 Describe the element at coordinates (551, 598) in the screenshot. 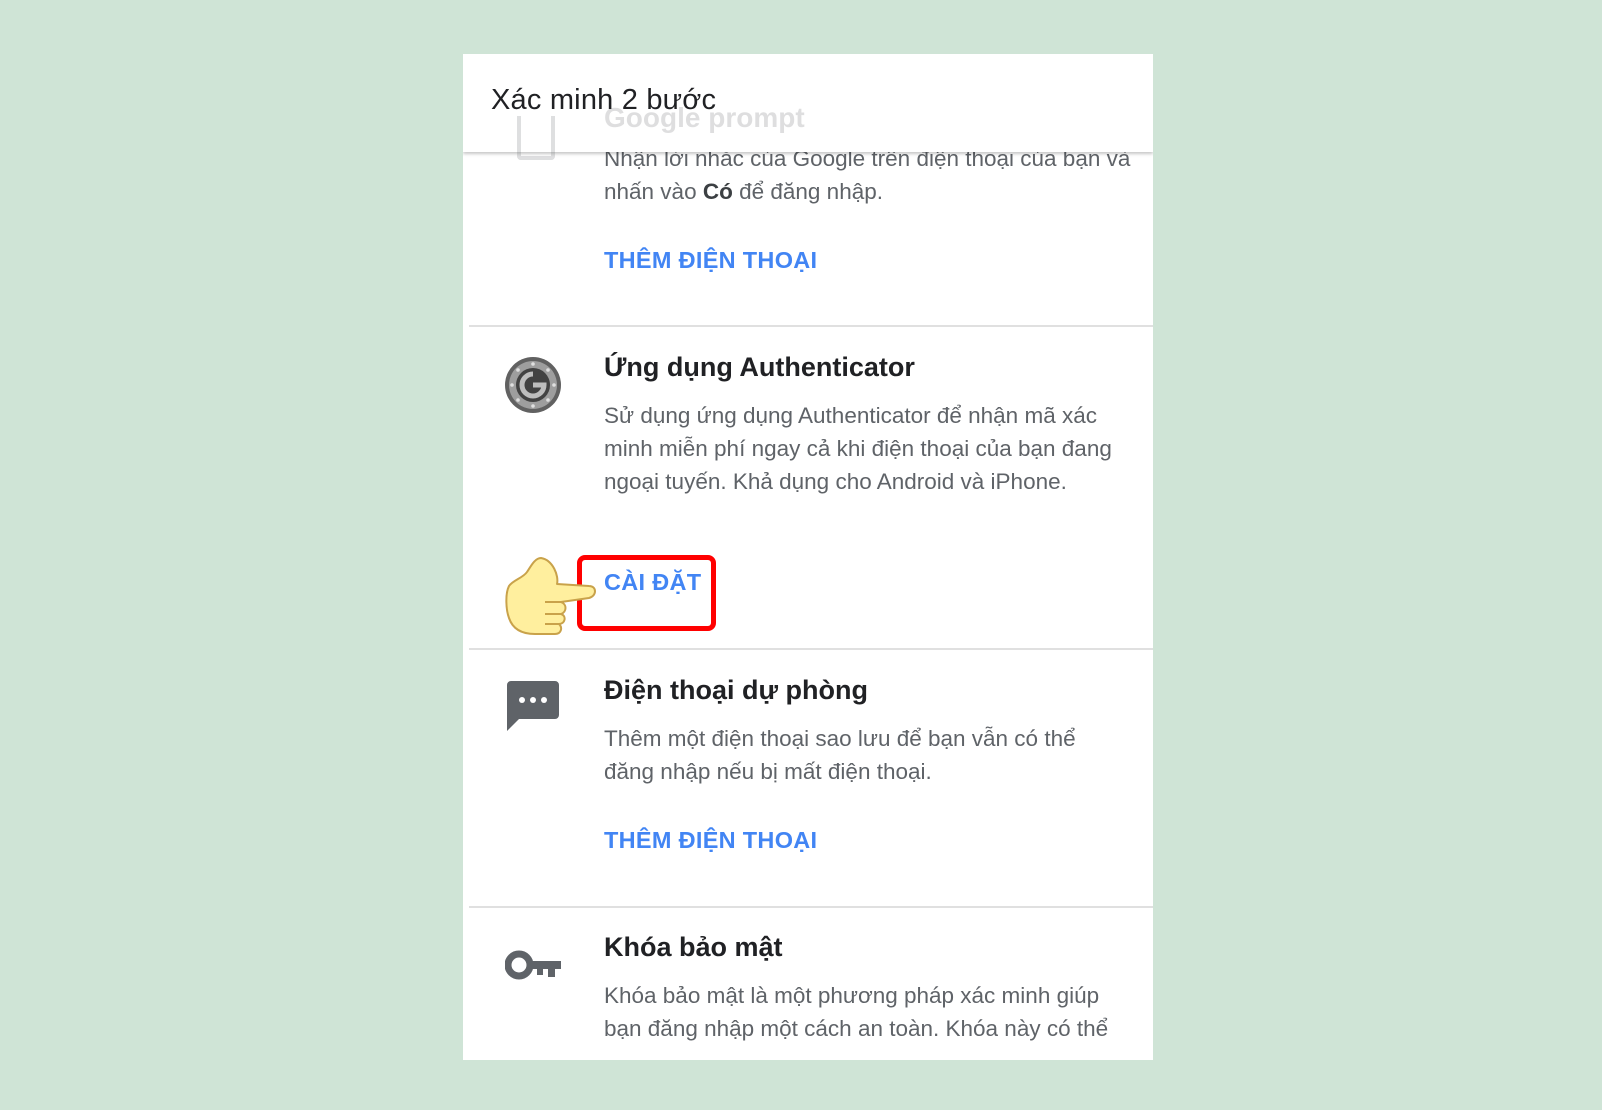

I see `pointing-hand-icon` at that location.